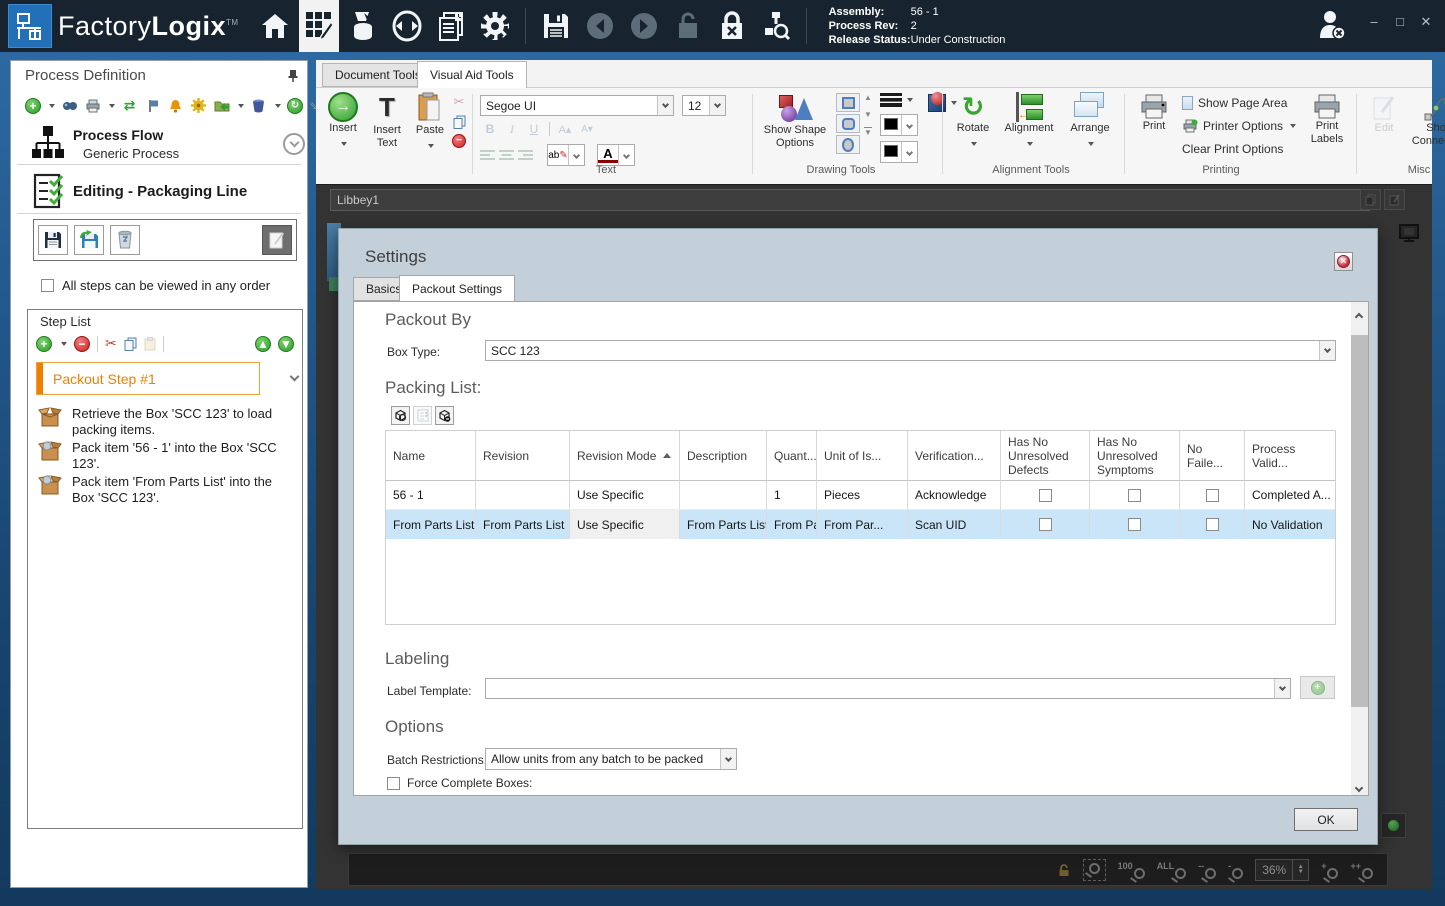 The height and width of the screenshot is (906, 1445). Describe the element at coordinates (688, 26) in the screenshot. I see `unlock-icon` at that location.